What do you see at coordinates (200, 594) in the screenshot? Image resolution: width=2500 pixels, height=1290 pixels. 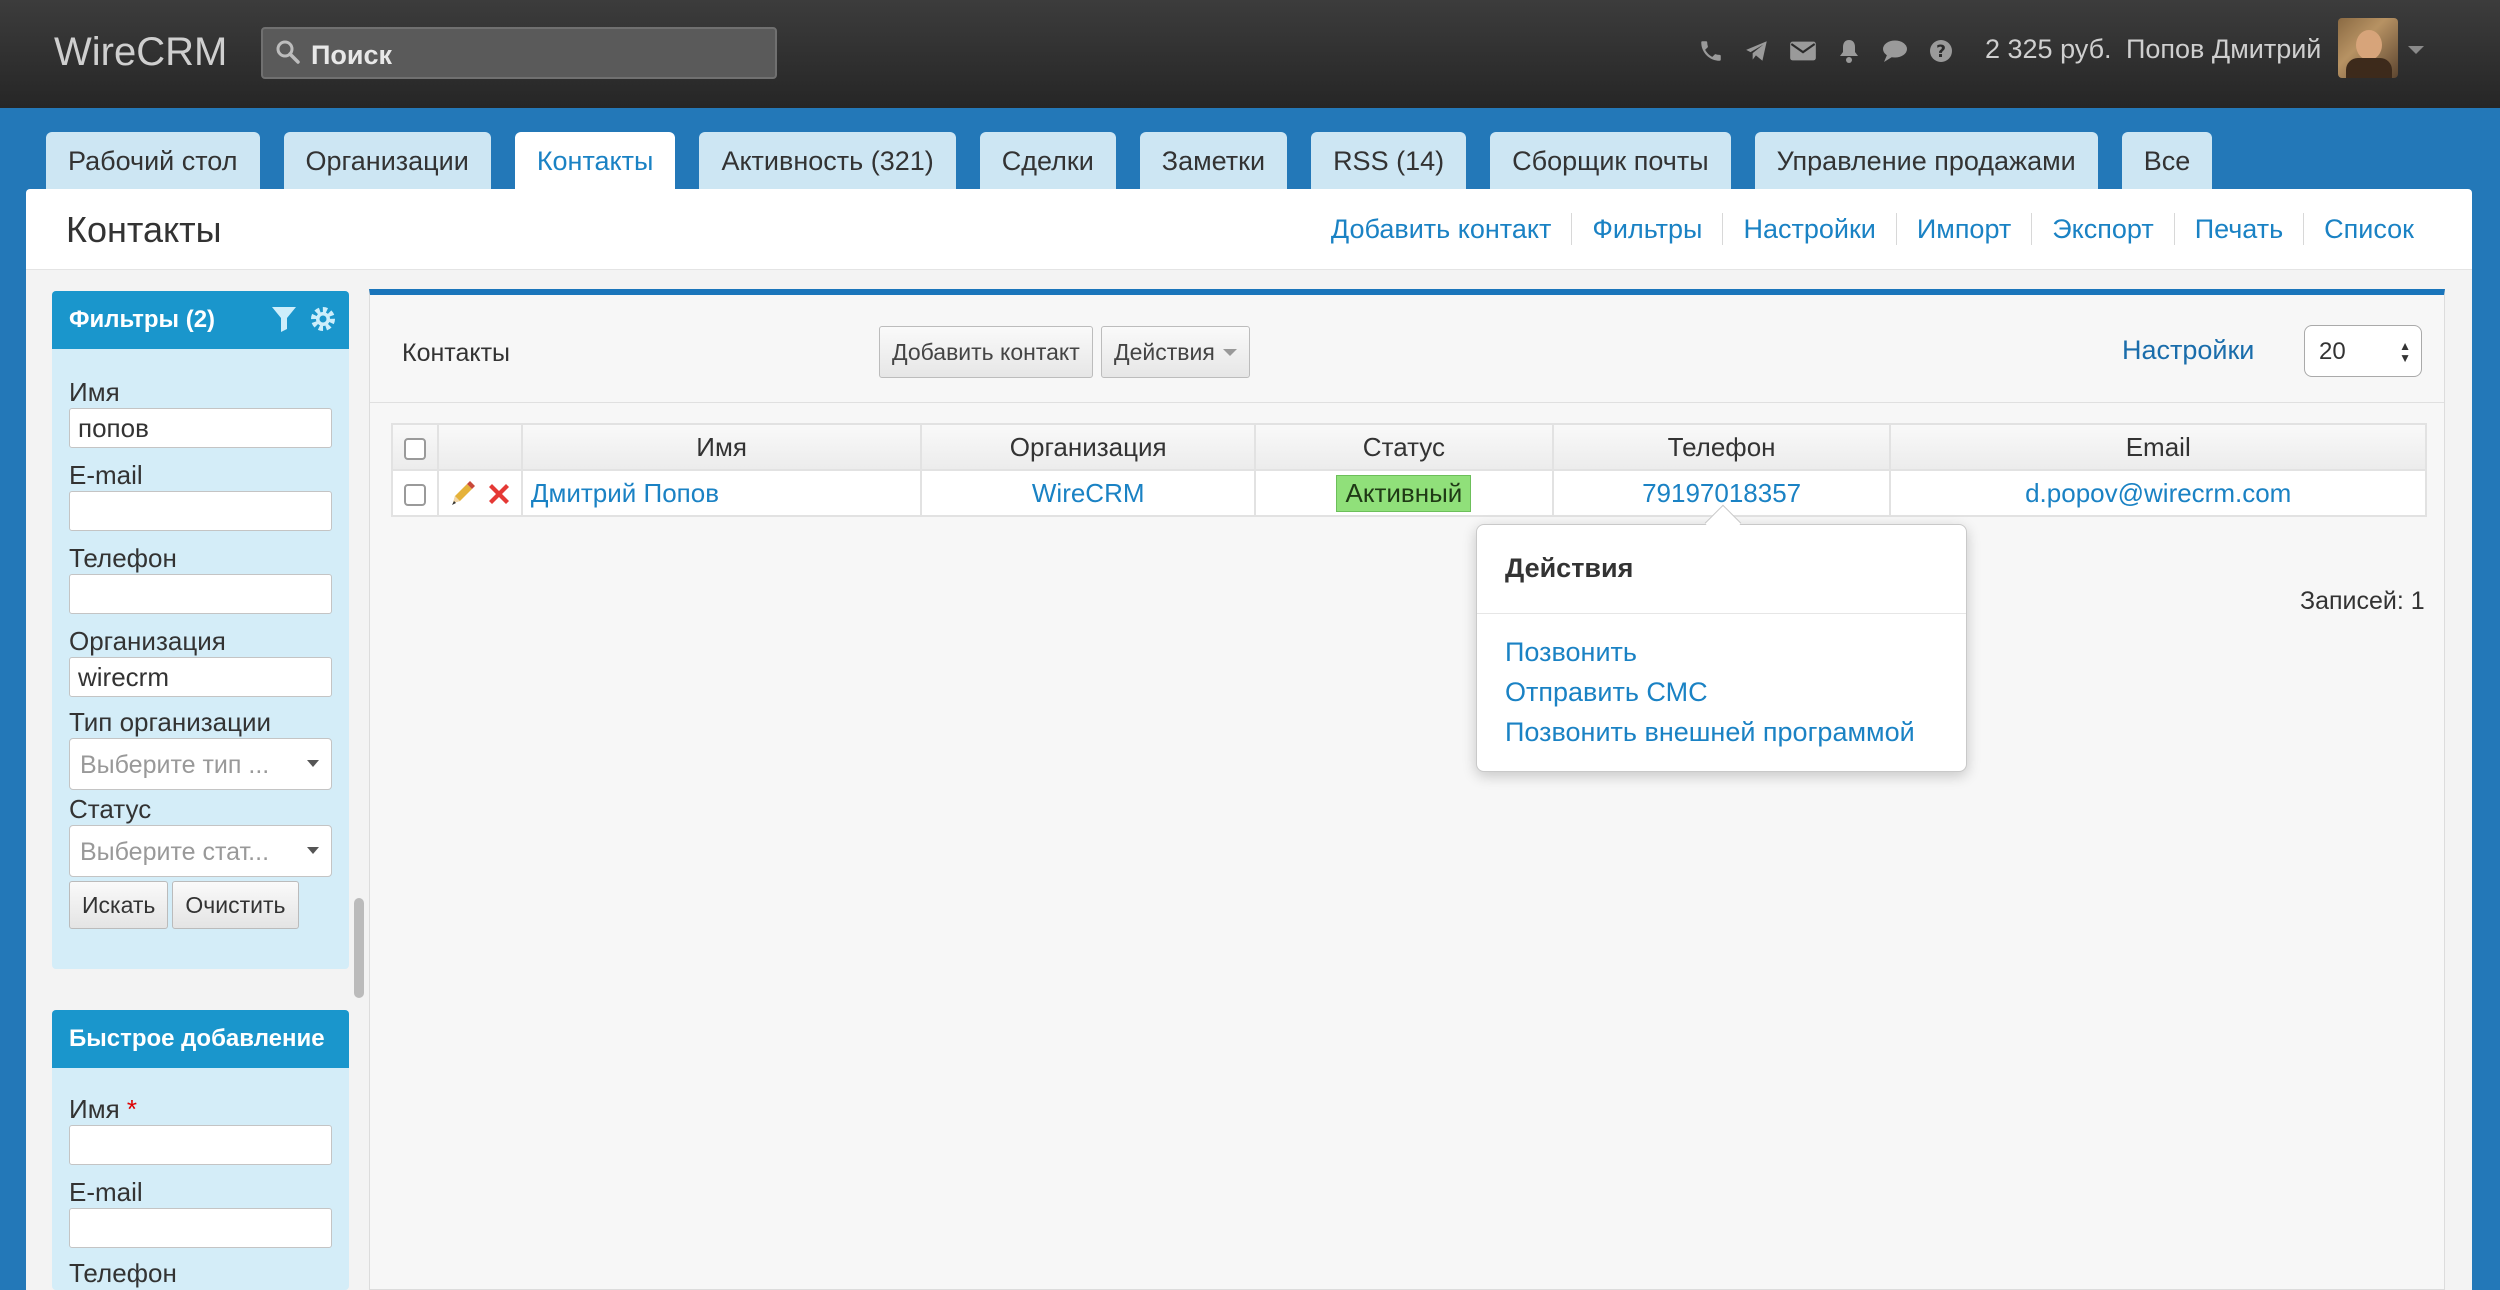 I see `filter-phone-input` at bounding box center [200, 594].